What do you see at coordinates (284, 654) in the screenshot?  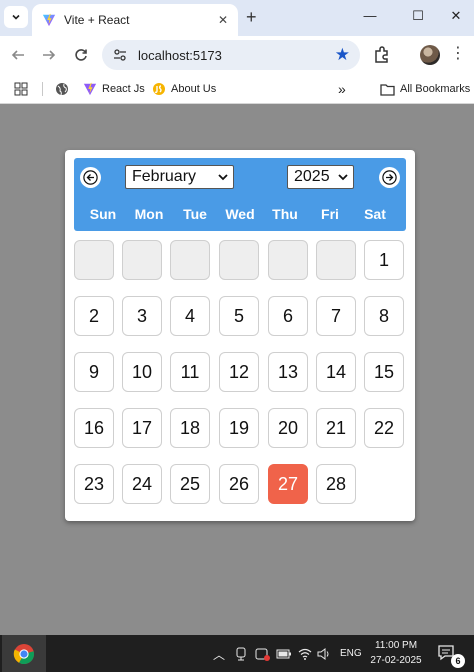 I see `battery-icon` at bounding box center [284, 654].